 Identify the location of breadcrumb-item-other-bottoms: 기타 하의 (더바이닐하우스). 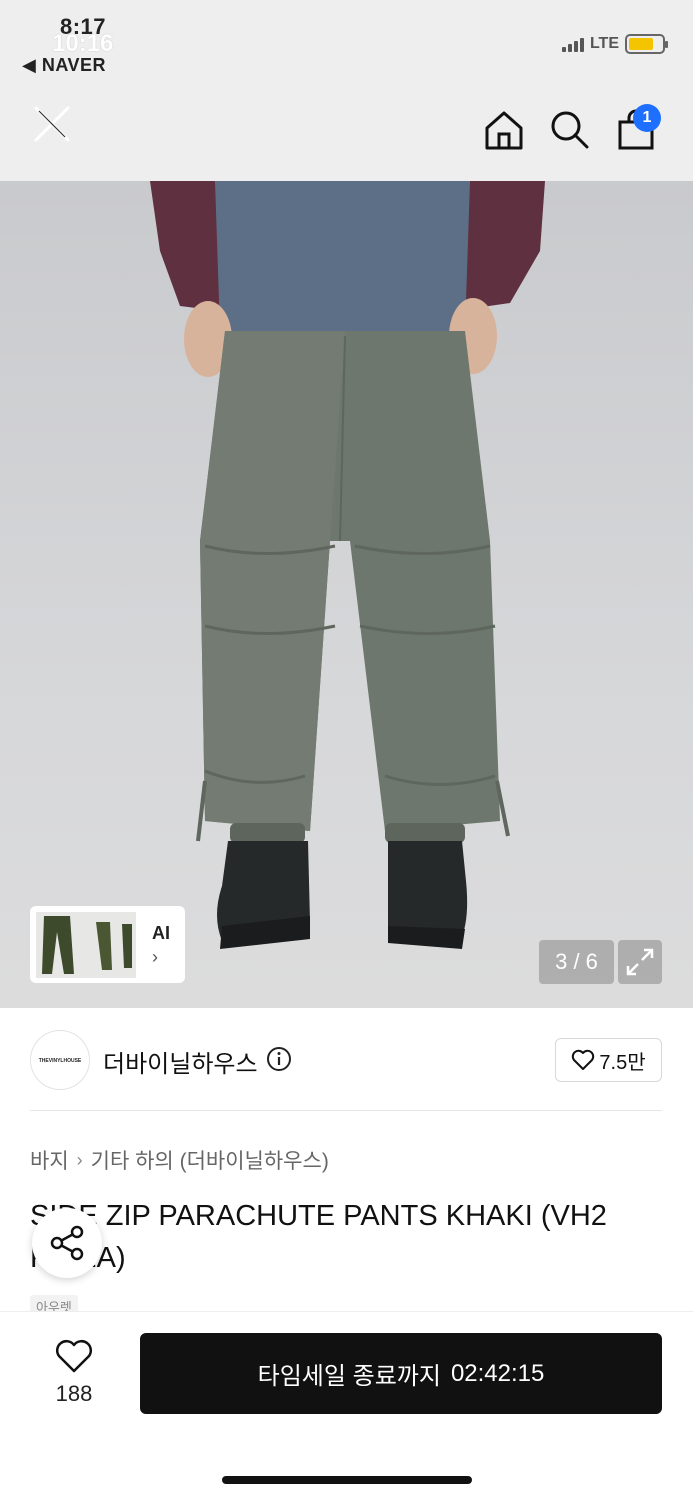
(210, 1160).